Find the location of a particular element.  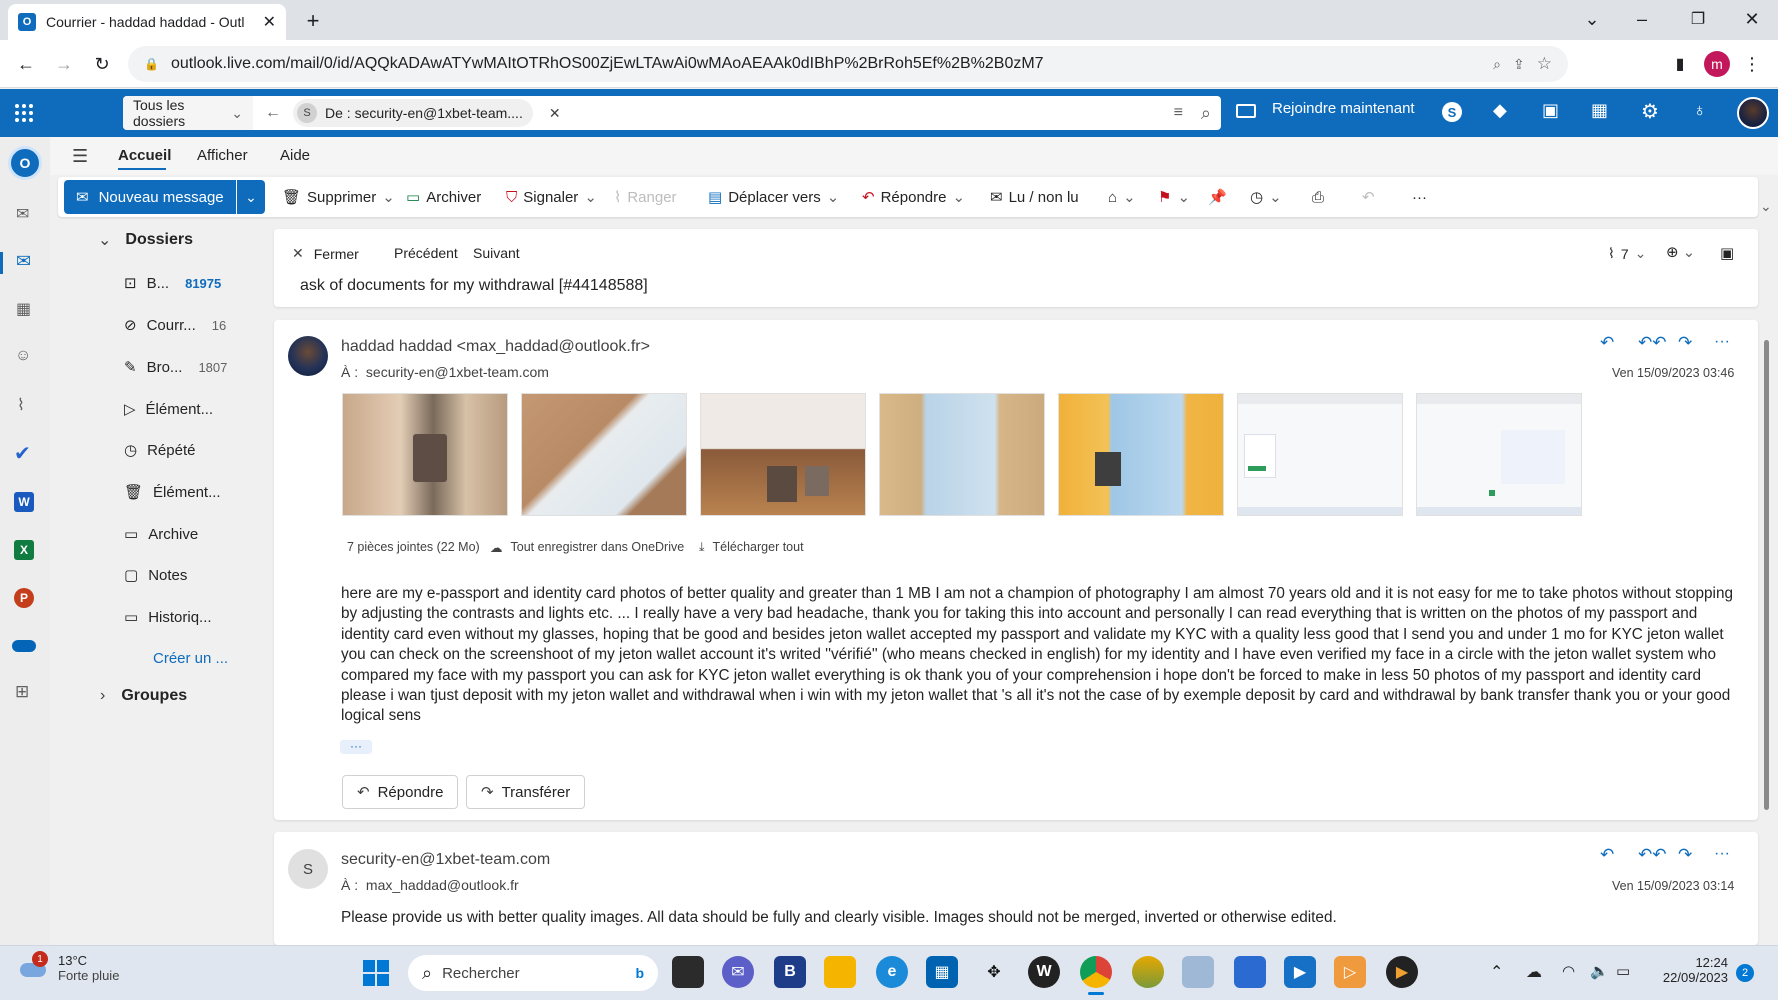

windows-start-icon is located at coordinates (376, 973).